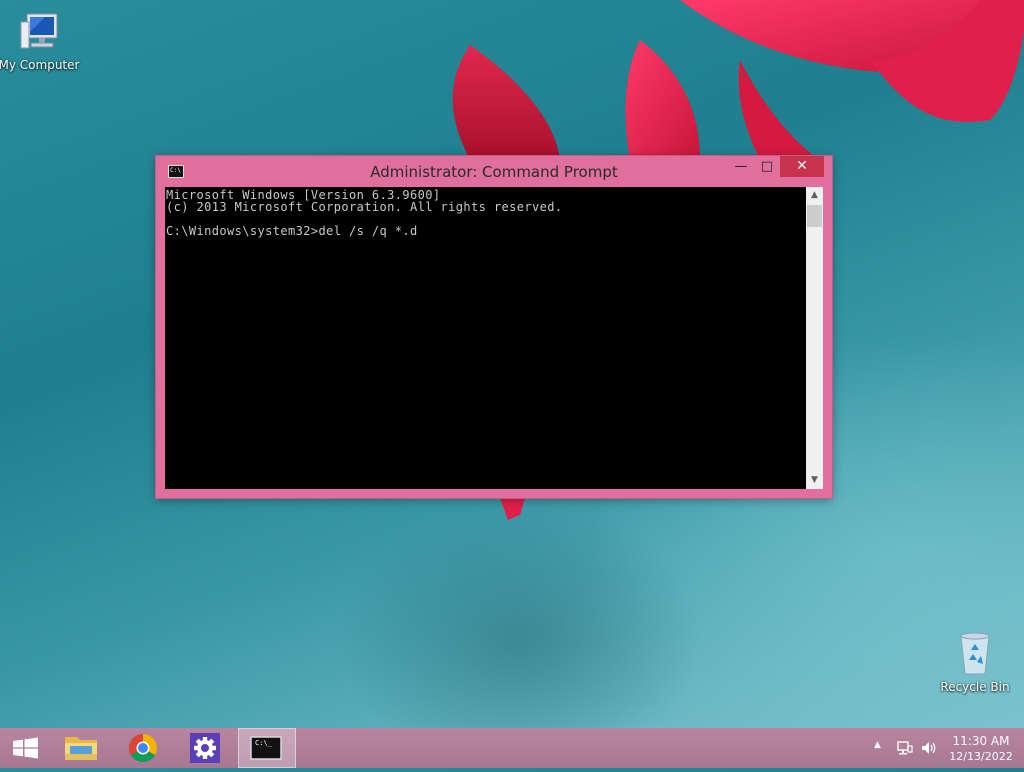 This screenshot has width=1024, height=772. I want to click on taskbar-chrome, so click(143, 748).